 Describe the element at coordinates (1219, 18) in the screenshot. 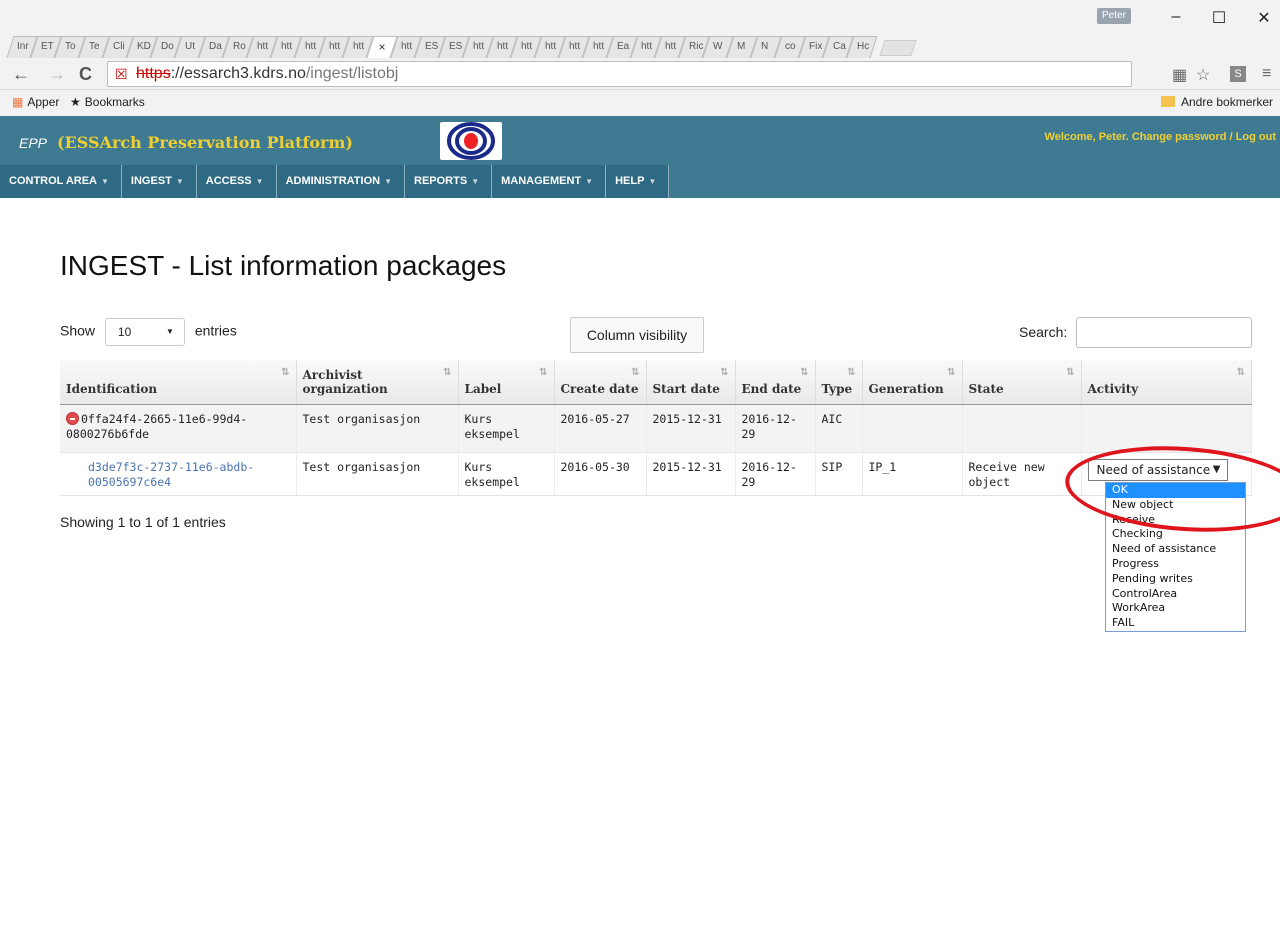

I see `maximize-icon: ☐` at that location.